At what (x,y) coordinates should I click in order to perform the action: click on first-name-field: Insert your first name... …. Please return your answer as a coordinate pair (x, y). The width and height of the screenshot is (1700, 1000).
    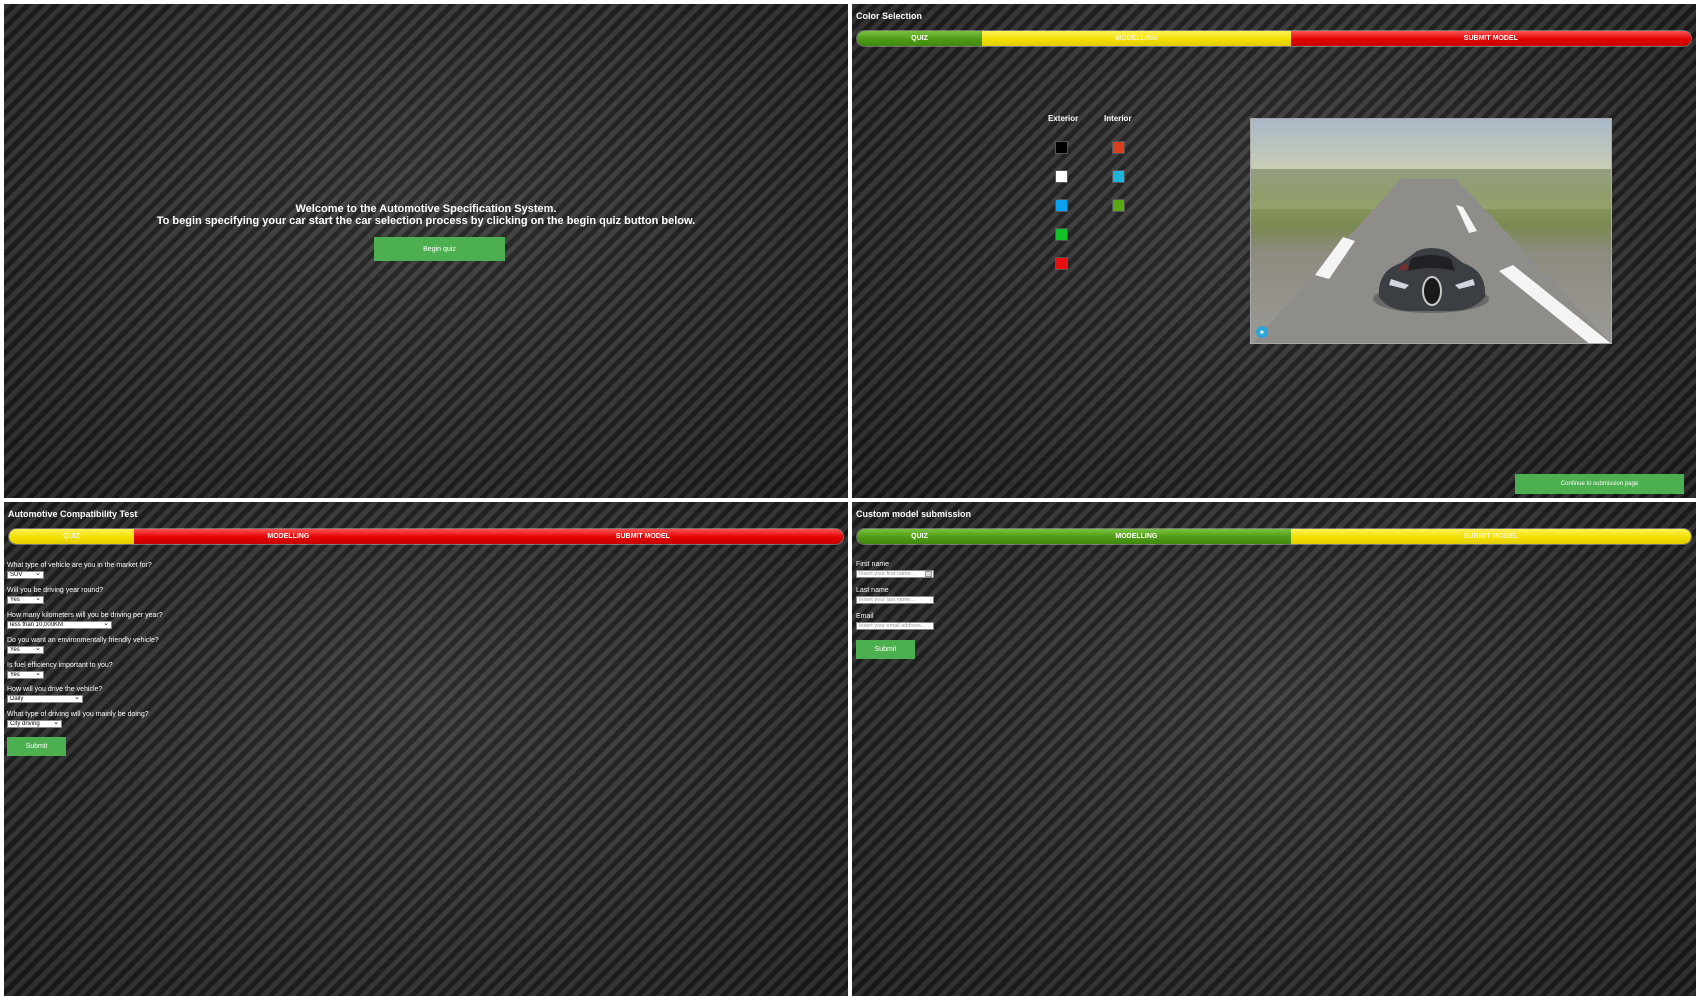
    Looking at the image, I should click on (895, 574).